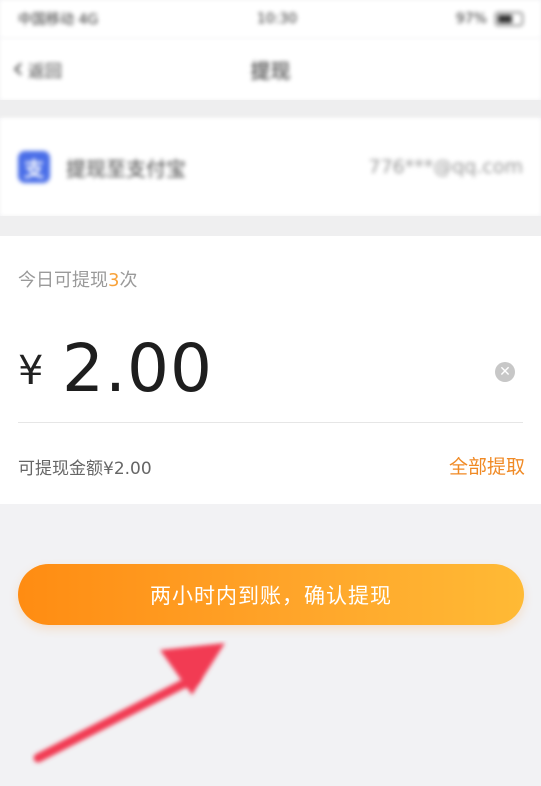  What do you see at coordinates (270, 422) in the screenshot?
I see `divider` at bounding box center [270, 422].